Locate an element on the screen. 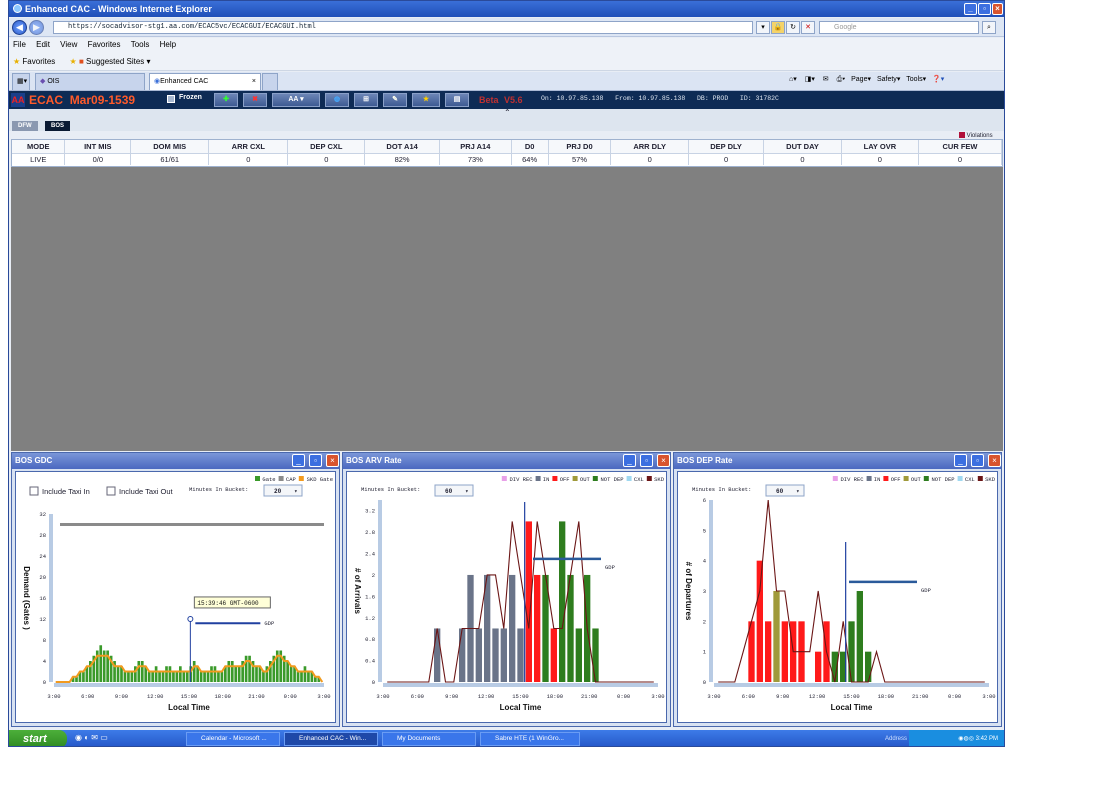 The image size is (1096, 805). tools-menu: Tools is located at coordinates (914, 79).